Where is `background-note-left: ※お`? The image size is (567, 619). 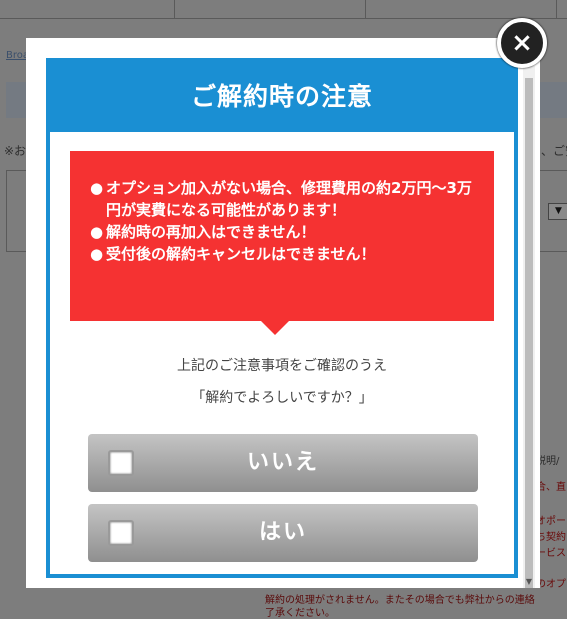 background-note-left: ※お is located at coordinates (15, 151).